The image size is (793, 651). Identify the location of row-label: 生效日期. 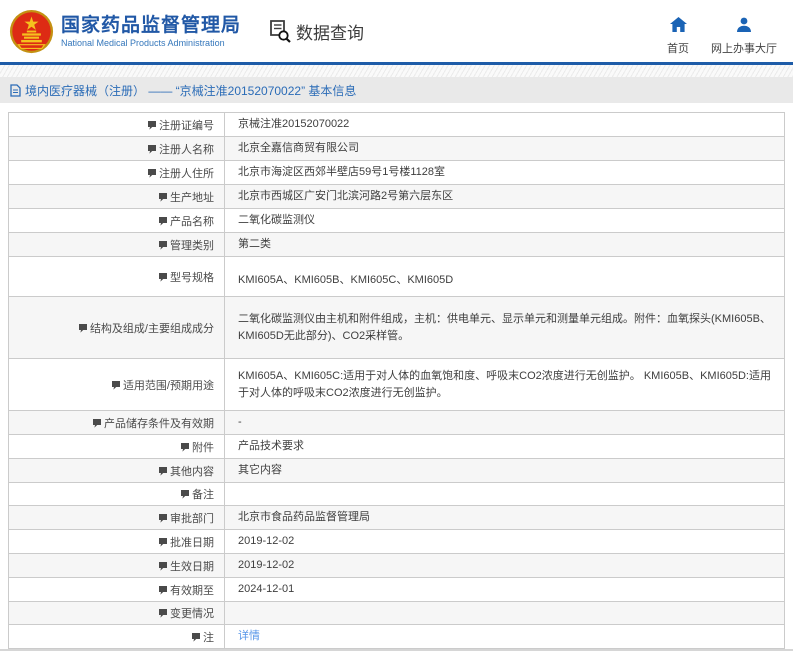
(192, 566).